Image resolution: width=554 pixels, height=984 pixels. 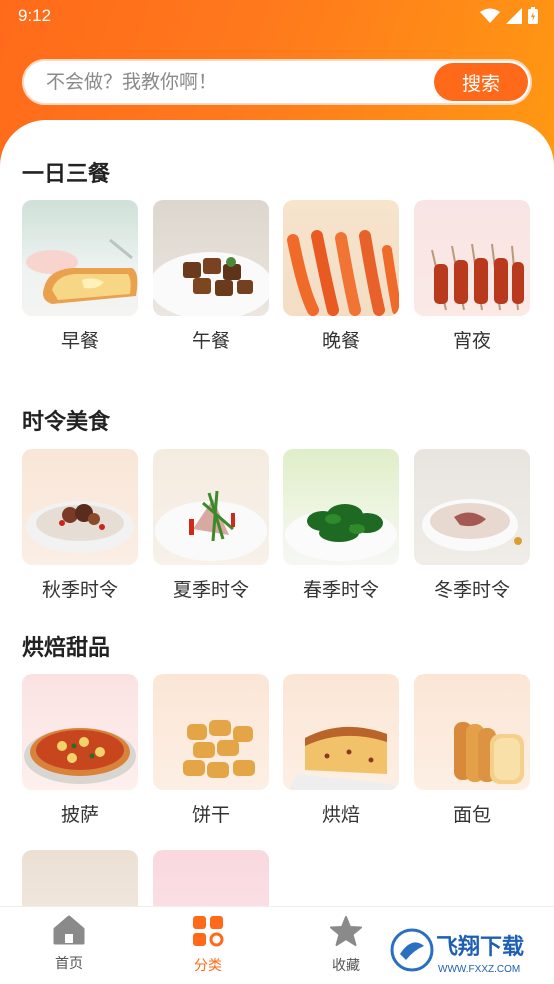 What do you see at coordinates (479, 969) in the screenshot?
I see `watermark-subtext: WWW.FXXZ.COM` at bounding box center [479, 969].